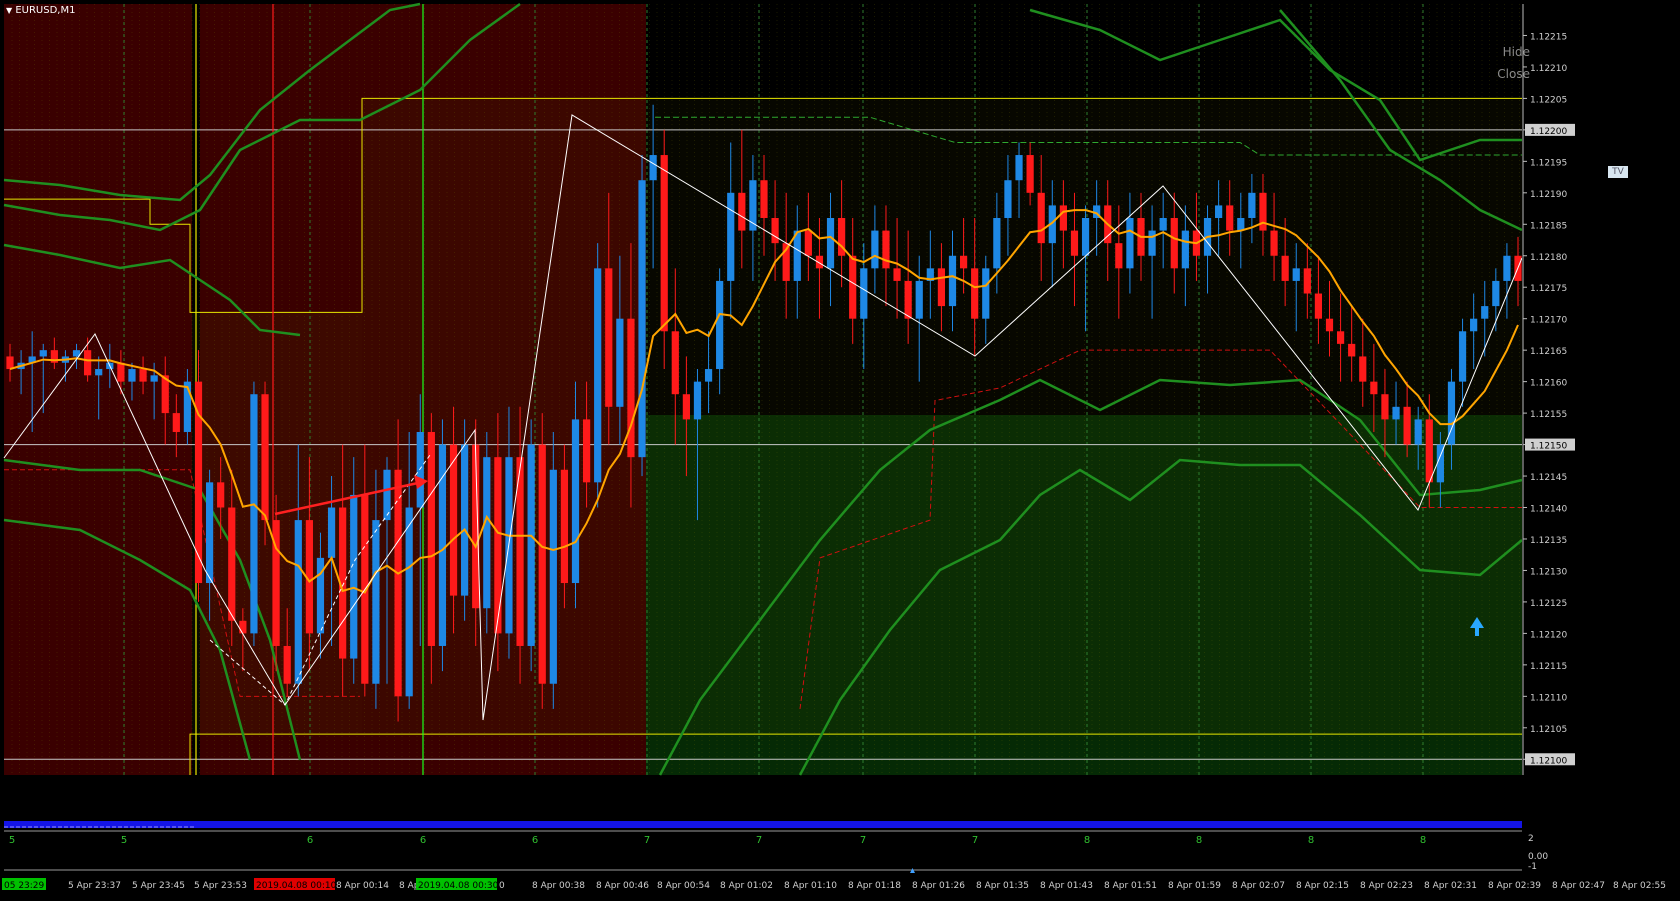 Image resolution: width=1680 pixels, height=901 pixels. What do you see at coordinates (24, 886) in the screenshot?
I see `time-left-badge-text: 05 23:29` at bounding box center [24, 886].